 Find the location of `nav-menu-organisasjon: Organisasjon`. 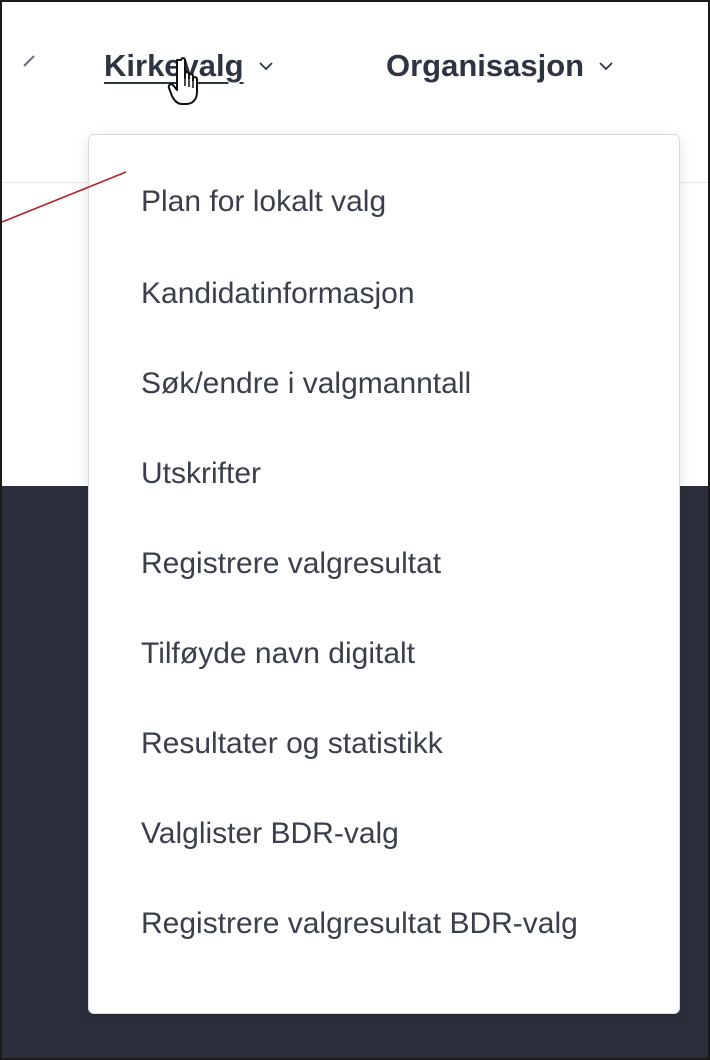

nav-menu-organisasjon: Organisasjon is located at coordinates (500, 66).